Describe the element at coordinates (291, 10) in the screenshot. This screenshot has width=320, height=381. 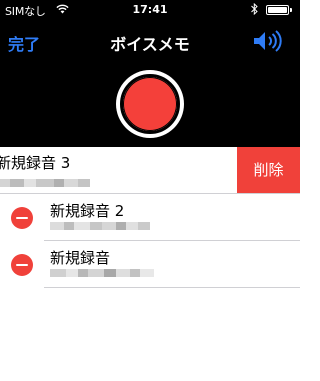
I see `battery-tip` at that location.